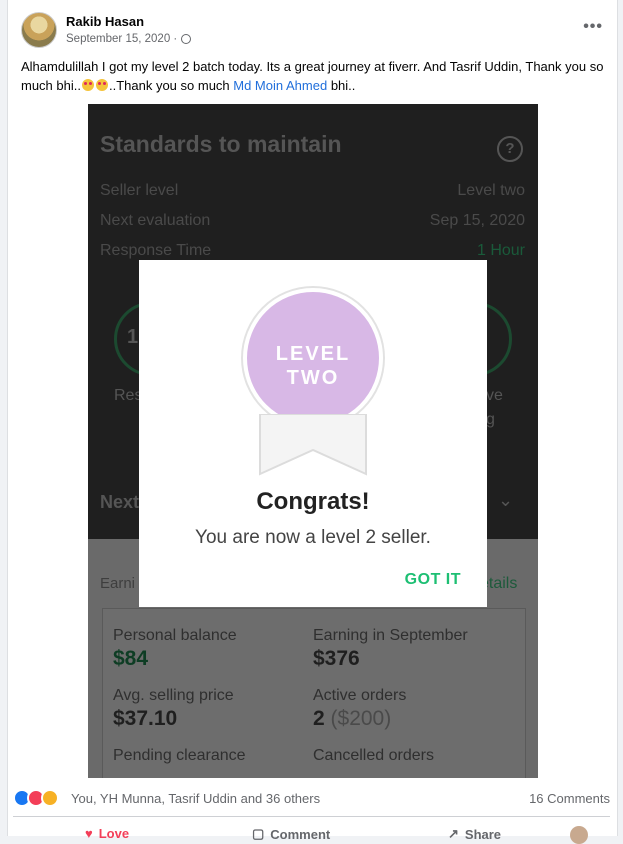 The width and height of the screenshot is (623, 844). Describe the element at coordinates (175, 635) in the screenshot. I see `stat-label: Personal balance` at that location.